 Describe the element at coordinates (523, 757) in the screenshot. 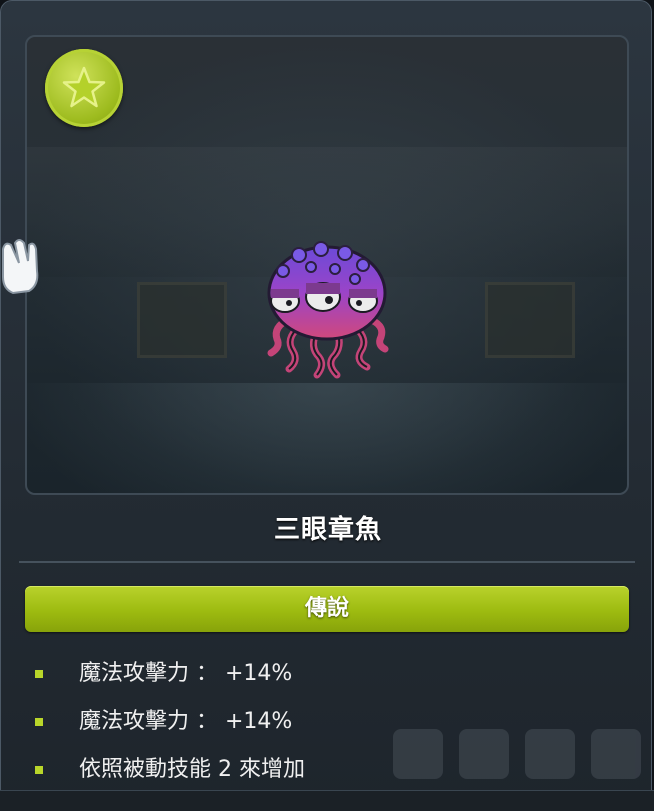

I see `background-inventory-icons` at that location.